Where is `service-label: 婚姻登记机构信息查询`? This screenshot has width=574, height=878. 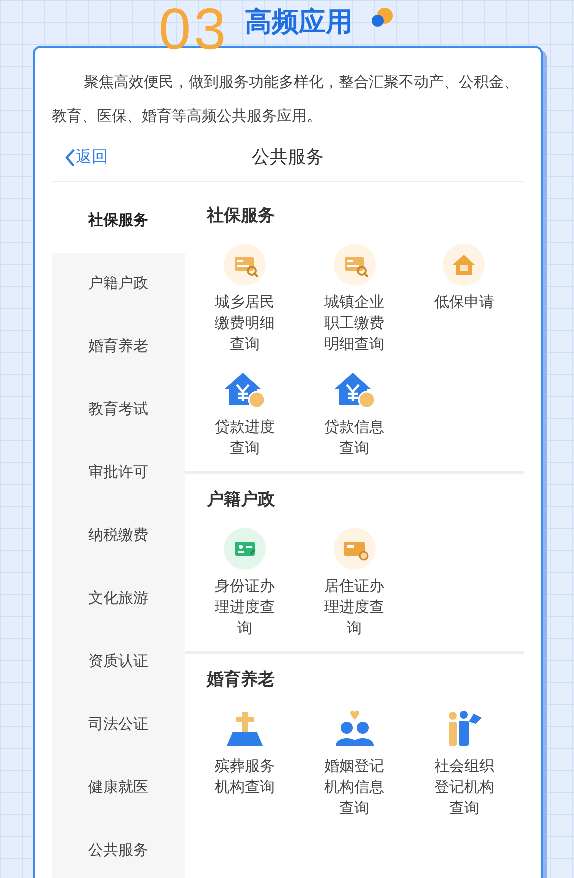
service-label: 婚姻登记机构信息查询 is located at coordinates (354, 787).